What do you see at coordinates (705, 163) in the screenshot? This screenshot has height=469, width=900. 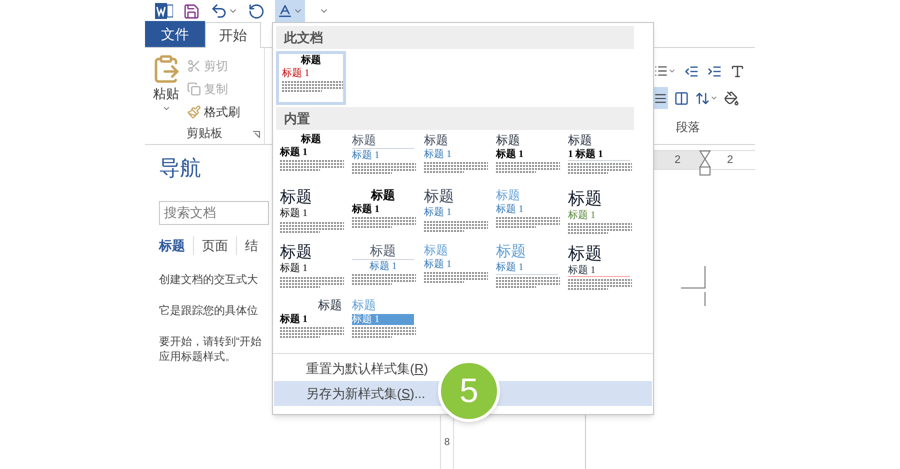 I see `indent-marker-icon` at bounding box center [705, 163].